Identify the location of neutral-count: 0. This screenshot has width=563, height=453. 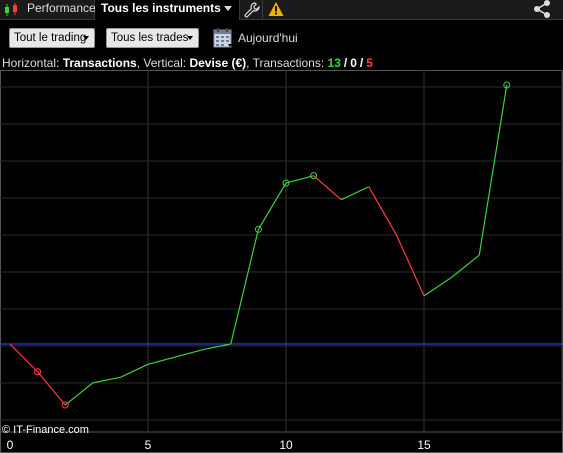
(353, 63).